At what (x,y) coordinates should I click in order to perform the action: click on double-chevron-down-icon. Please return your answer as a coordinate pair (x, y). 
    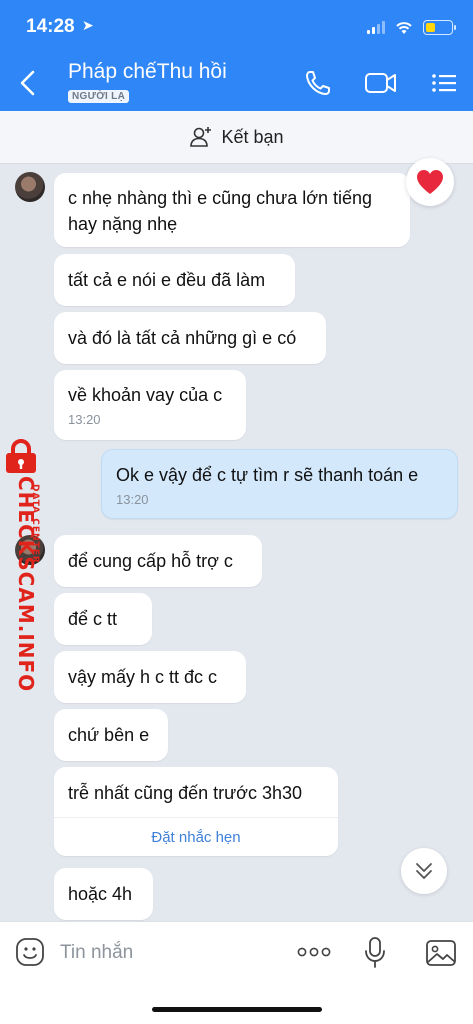
    Looking at the image, I should click on (424, 871).